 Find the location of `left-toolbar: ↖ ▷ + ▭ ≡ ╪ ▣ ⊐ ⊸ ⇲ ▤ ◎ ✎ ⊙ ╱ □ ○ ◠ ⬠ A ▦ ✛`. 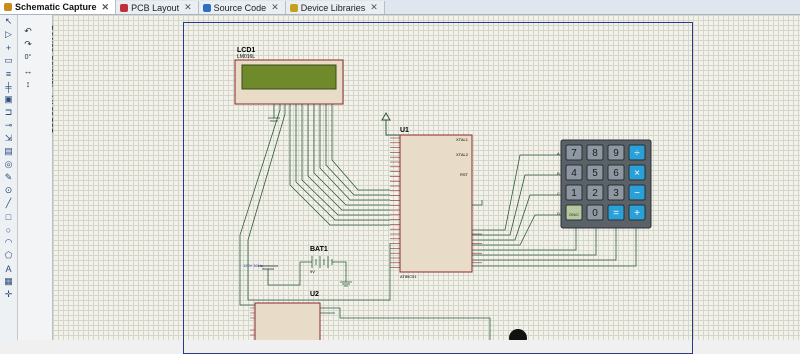

left-toolbar: ↖ ▷ + ▭ ≡ ╪ ▣ ⊐ ⊸ ⇲ ▤ ◎ ✎ ⊙ ╱ □ ○ ◠ ⬠ A ▦ ✛ is located at coordinates (9, 177).